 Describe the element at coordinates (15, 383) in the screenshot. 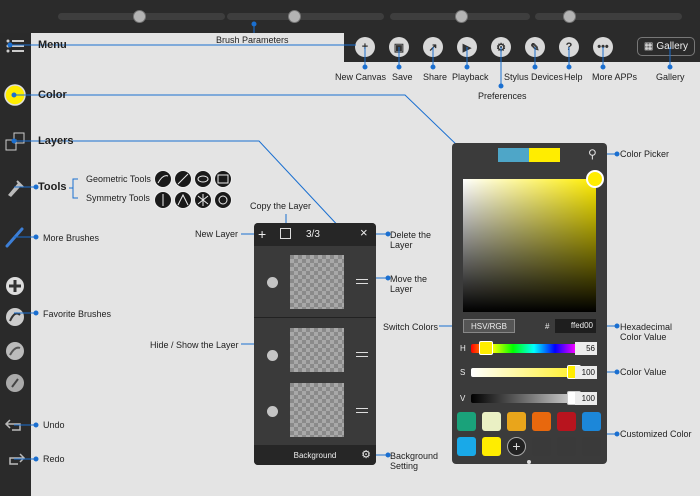

I see `brush-preset-4-icon` at that location.